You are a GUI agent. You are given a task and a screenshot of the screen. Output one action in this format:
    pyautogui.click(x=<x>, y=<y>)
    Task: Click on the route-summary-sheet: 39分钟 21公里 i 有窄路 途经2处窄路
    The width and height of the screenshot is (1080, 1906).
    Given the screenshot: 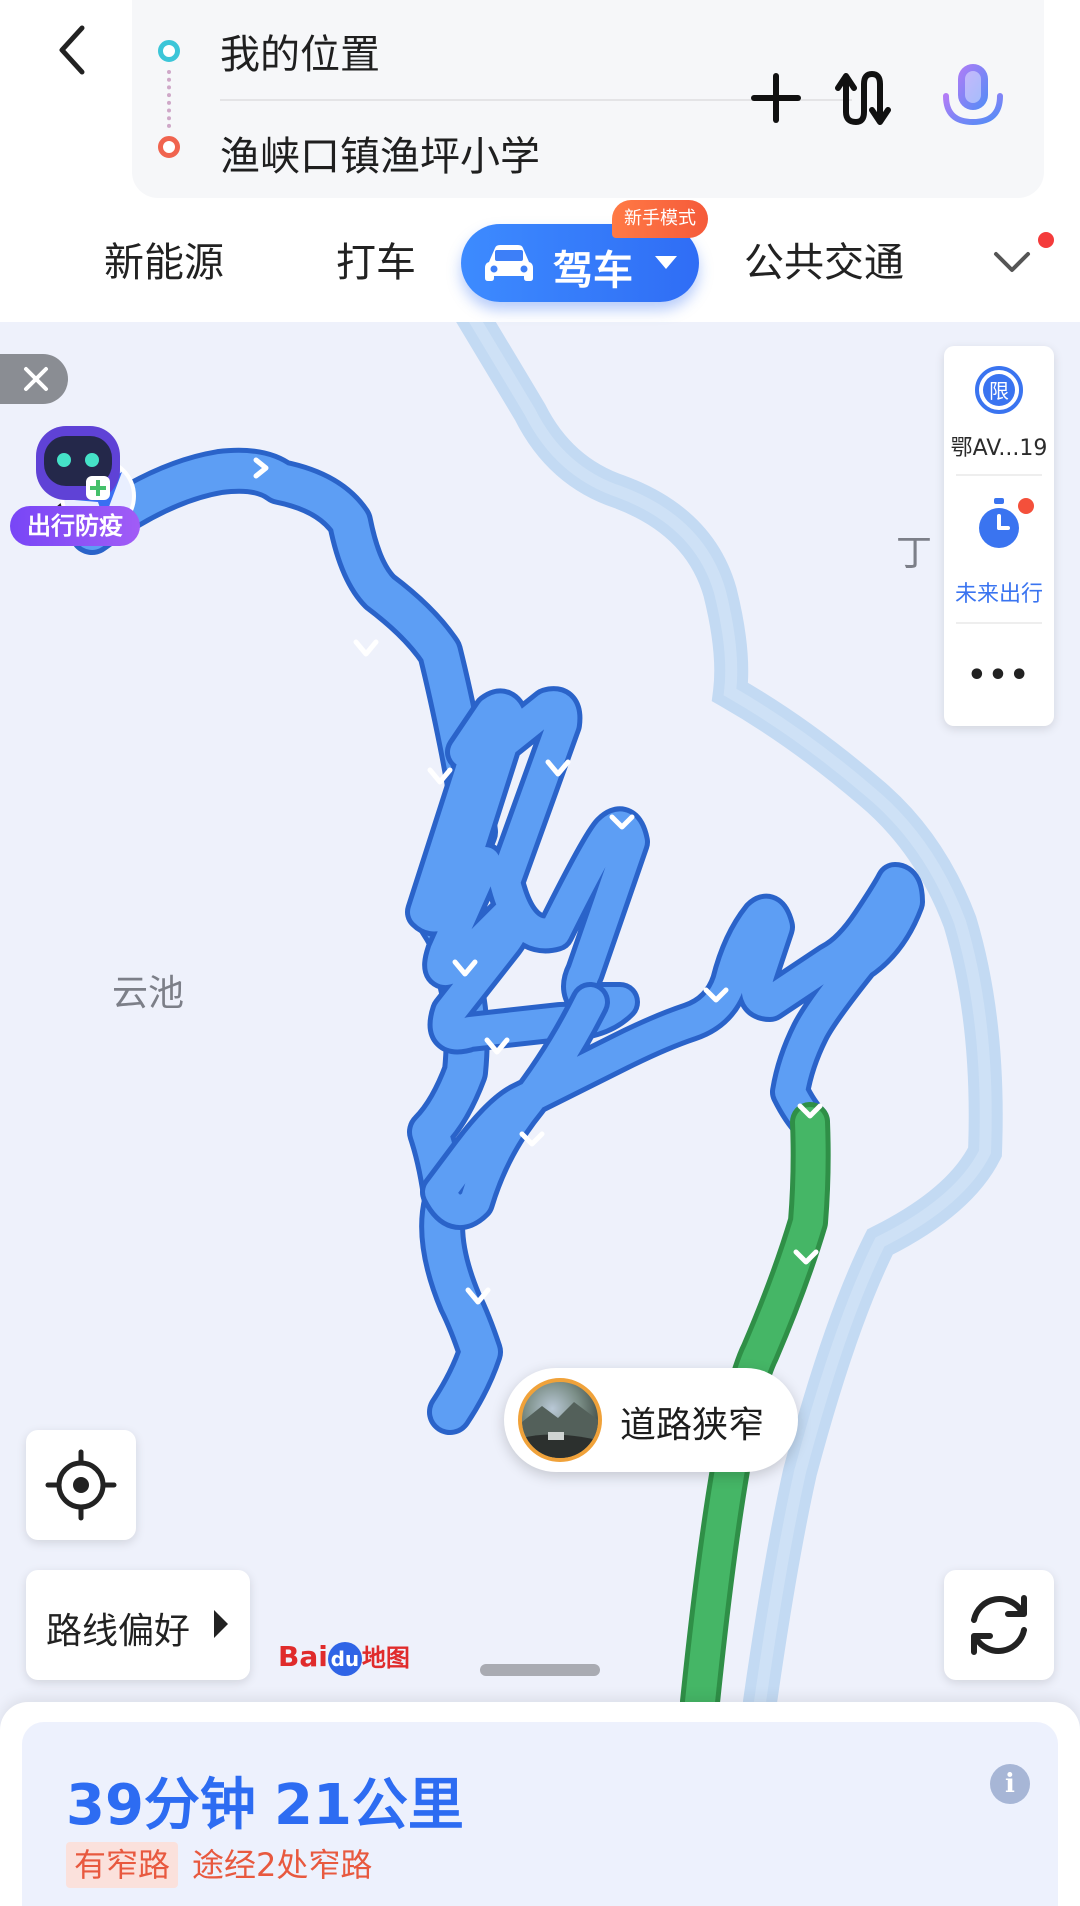 What is the action you would take?
    pyautogui.click(x=540, y=1804)
    